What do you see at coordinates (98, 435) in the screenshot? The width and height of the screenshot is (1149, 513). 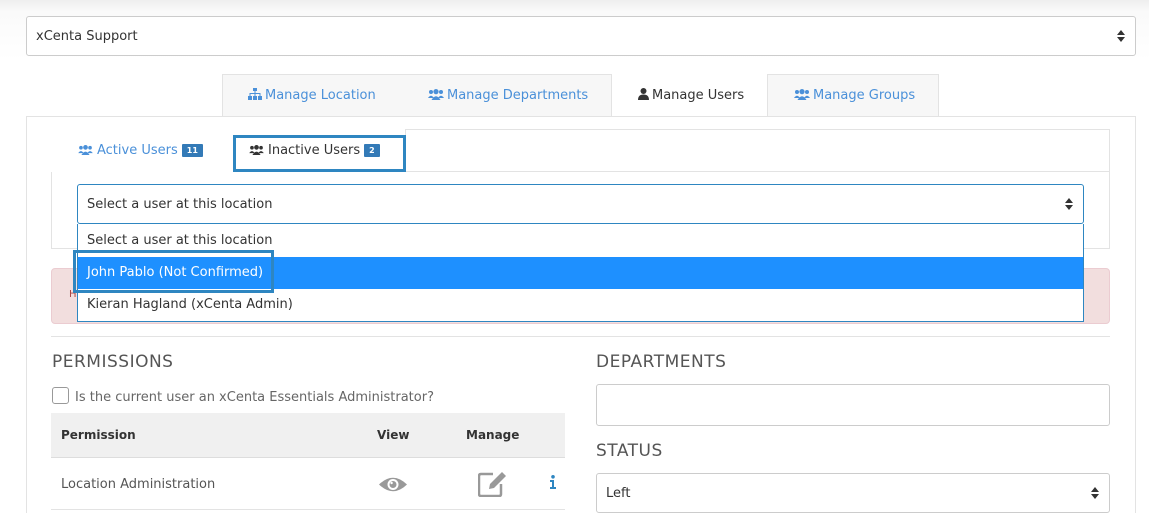 I see `column-header: Permission` at bounding box center [98, 435].